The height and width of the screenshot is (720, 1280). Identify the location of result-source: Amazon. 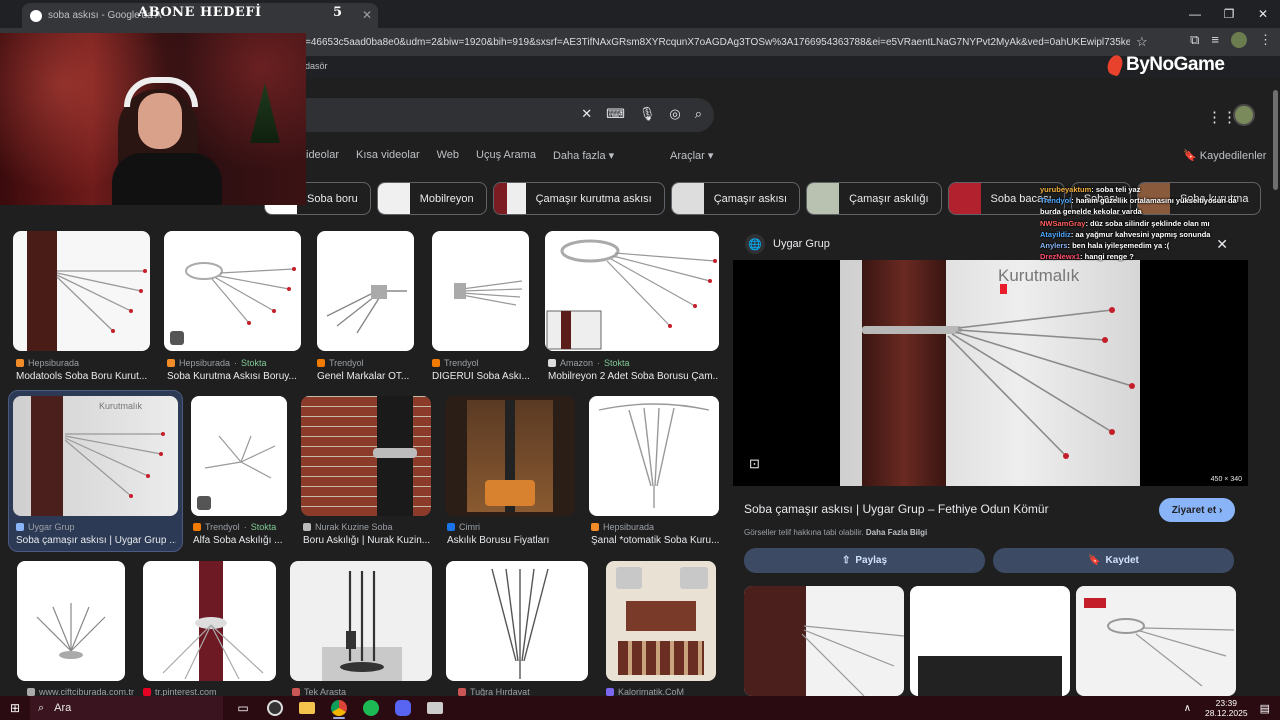
(577, 363).